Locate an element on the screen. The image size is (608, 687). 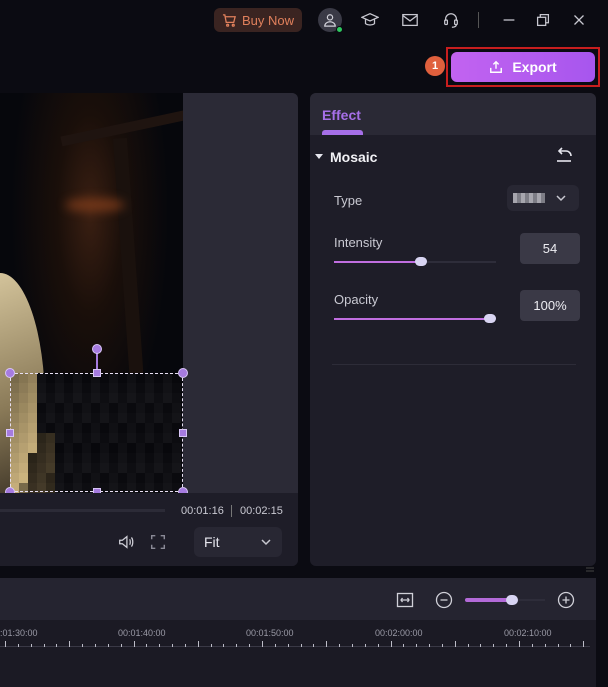
resize-handle-top-left is located at coordinates (10, 373).